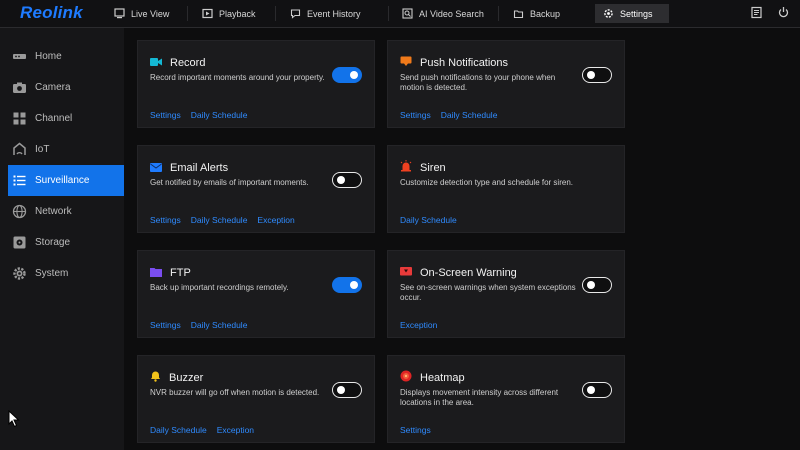 This screenshot has width=800, height=450. I want to click on heatmap-icon, so click(406, 378).